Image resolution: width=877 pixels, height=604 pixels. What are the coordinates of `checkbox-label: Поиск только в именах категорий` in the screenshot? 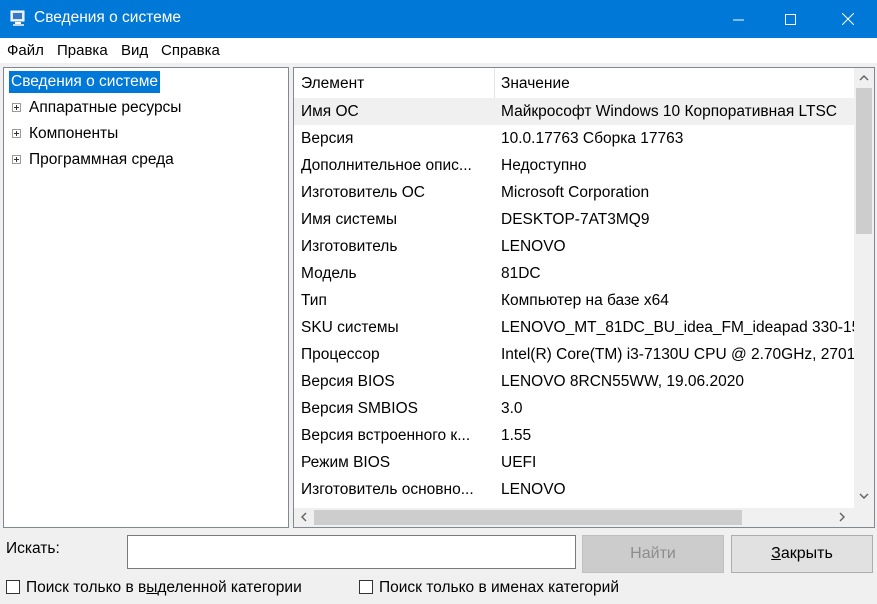 It's located at (499, 587).